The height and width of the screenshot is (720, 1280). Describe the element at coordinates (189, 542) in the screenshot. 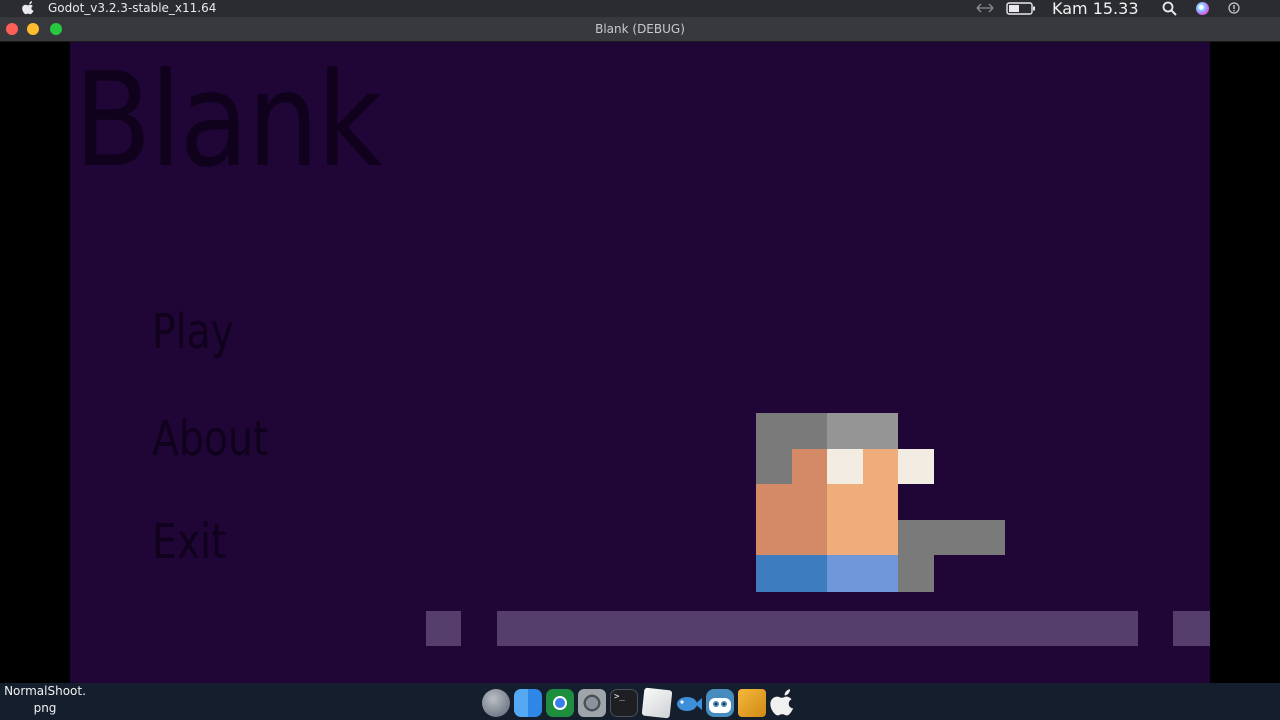

I see `exit-button: Exit` at that location.